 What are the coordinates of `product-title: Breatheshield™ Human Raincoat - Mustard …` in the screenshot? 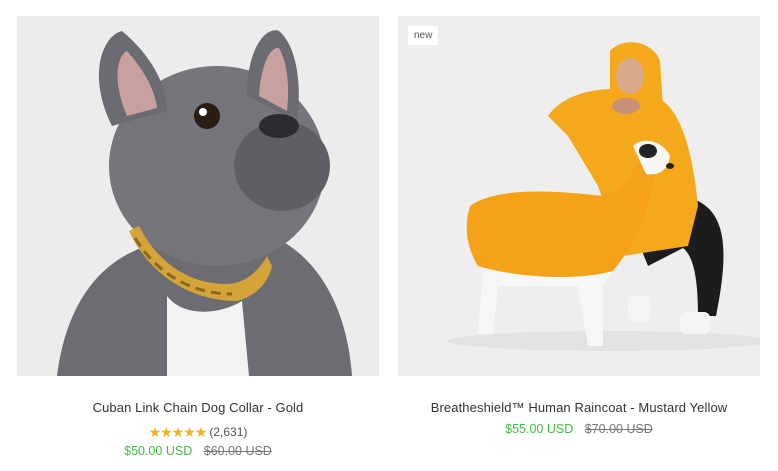 It's located at (579, 407).